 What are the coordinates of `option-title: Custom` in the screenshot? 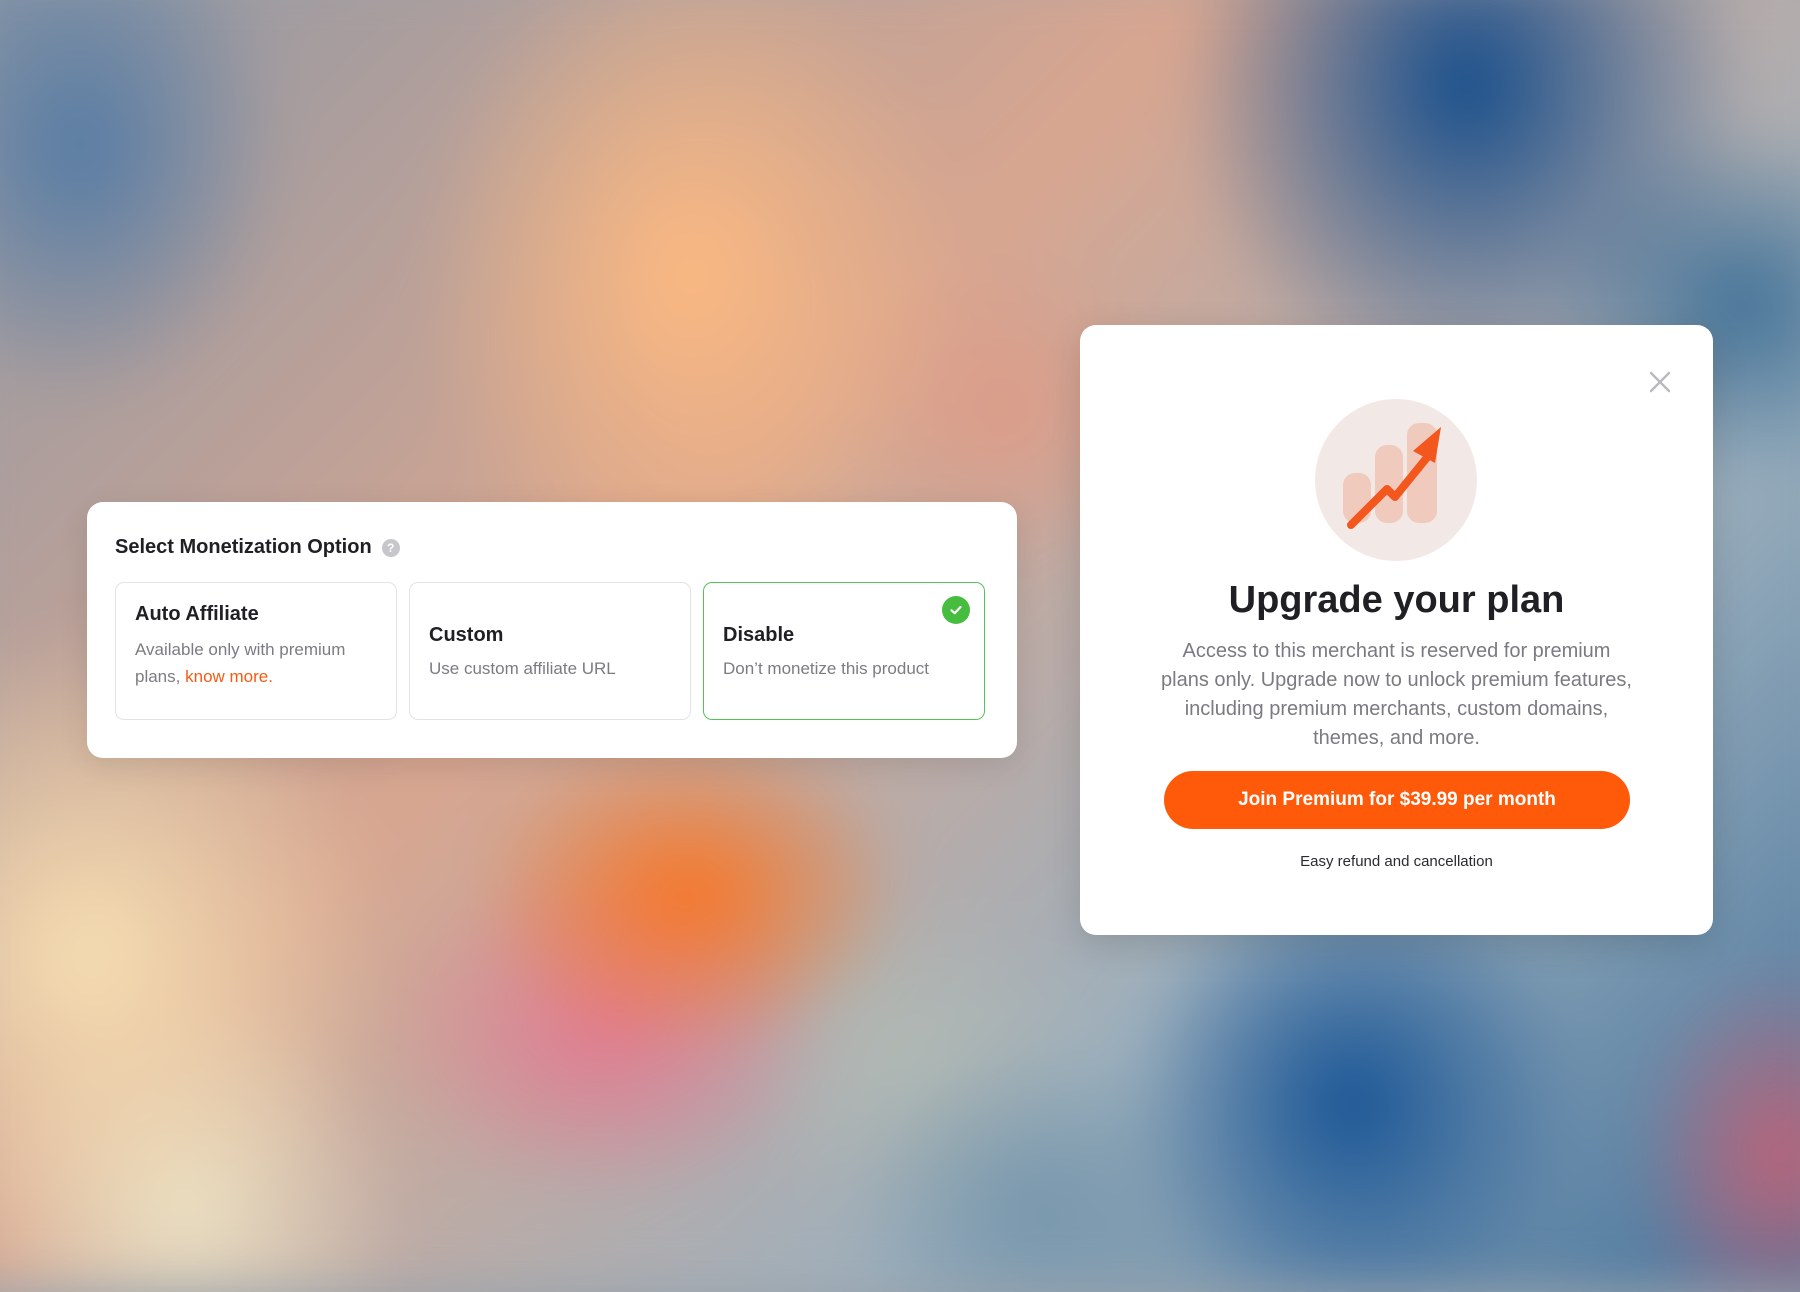 It's located at (466, 635).